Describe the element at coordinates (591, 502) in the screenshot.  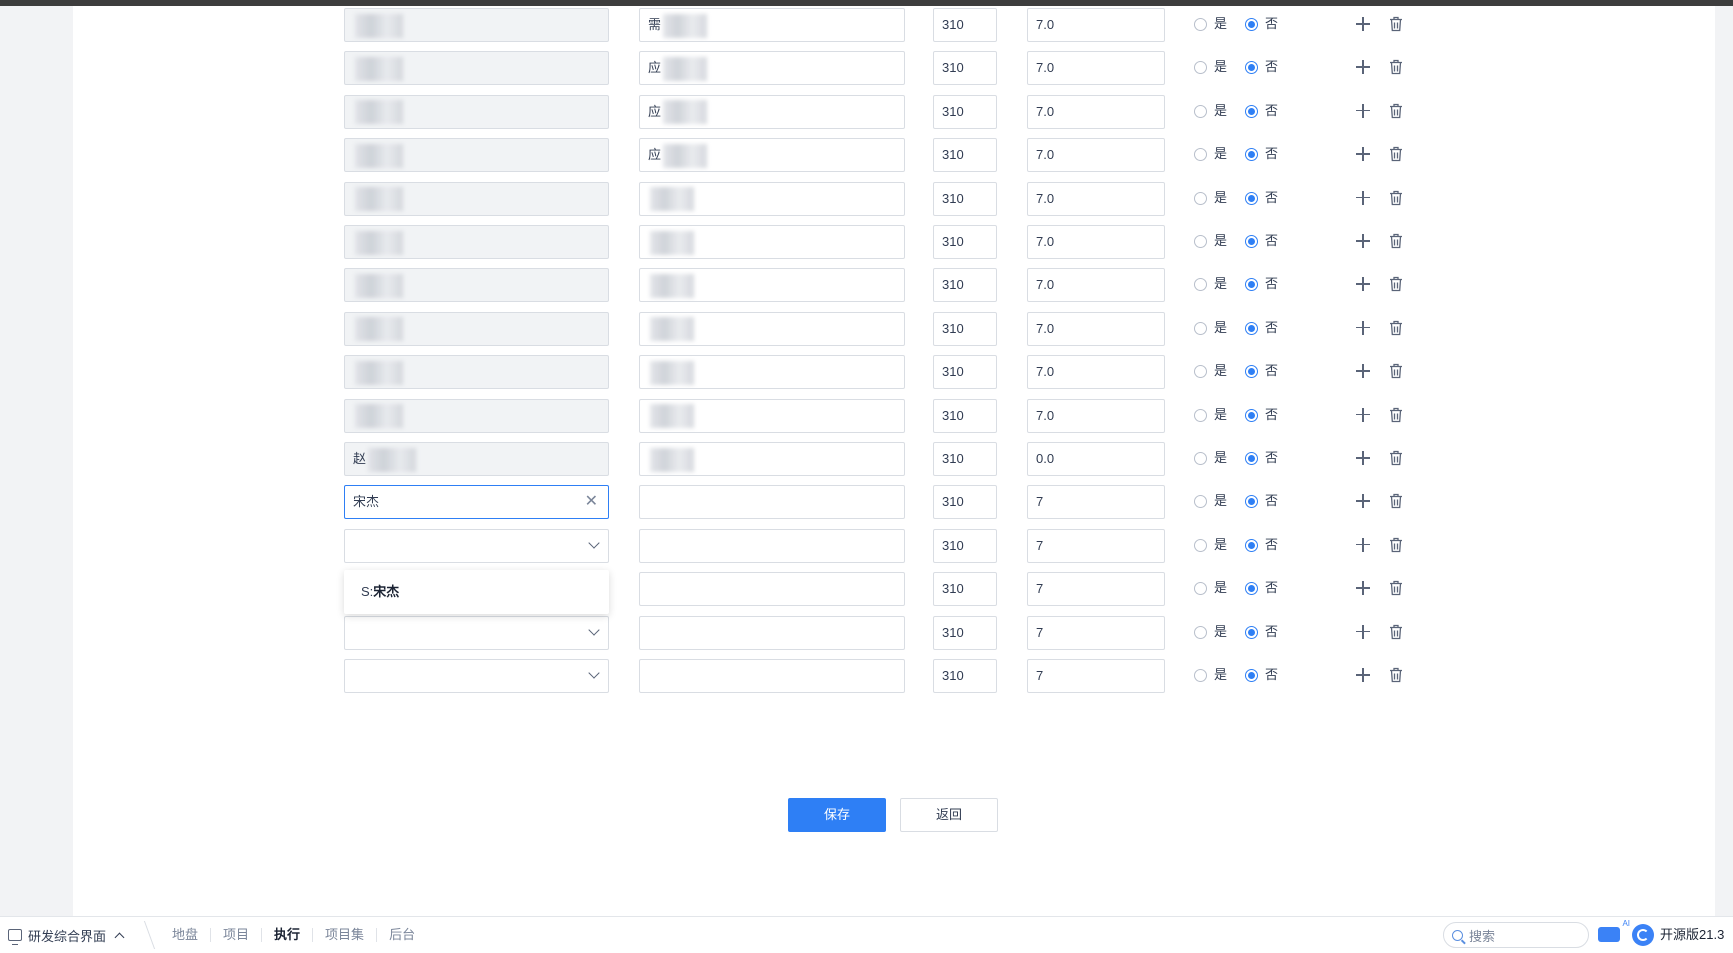
I see `clear-icon: ✕` at that location.